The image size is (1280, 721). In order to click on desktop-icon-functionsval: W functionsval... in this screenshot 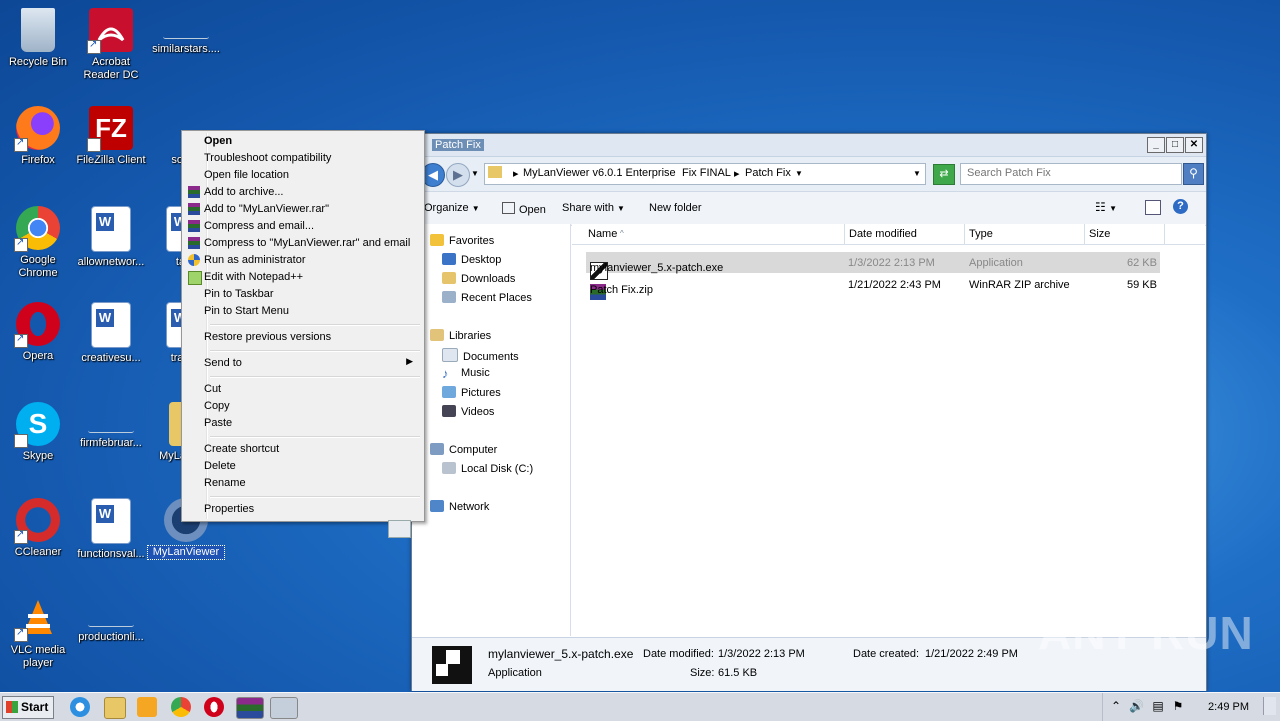, I will do `click(111, 529)`.